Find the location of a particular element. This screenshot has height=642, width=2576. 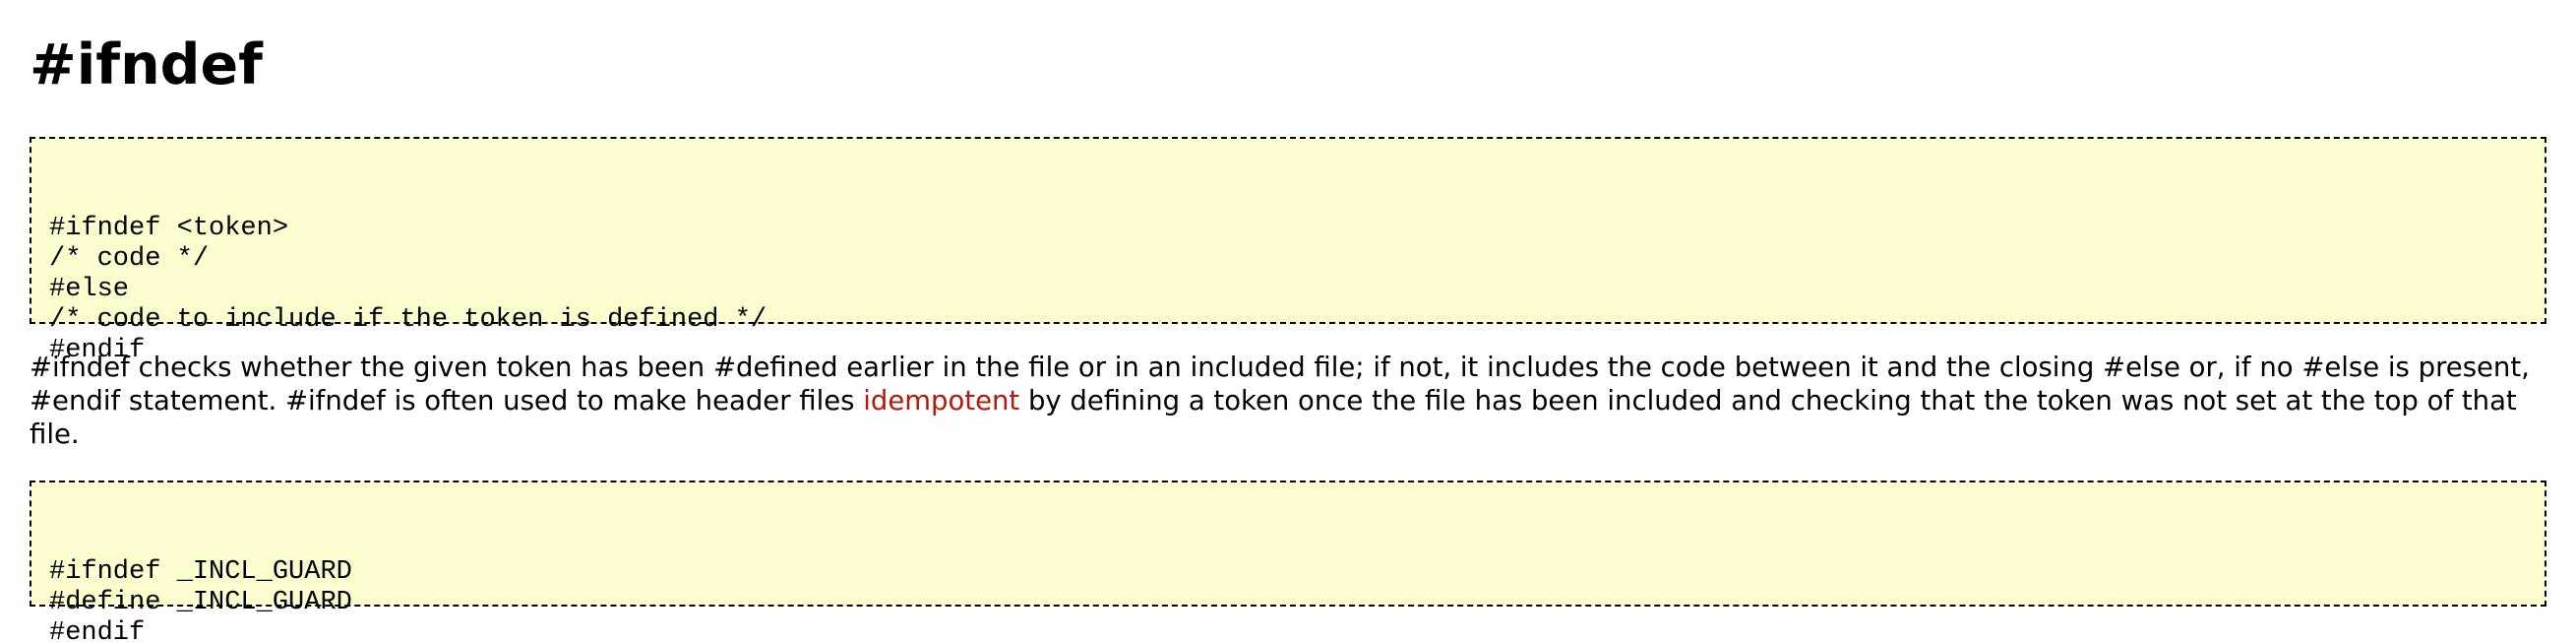

code-line: #define _INCL_GUARD is located at coordinates (200, 602).